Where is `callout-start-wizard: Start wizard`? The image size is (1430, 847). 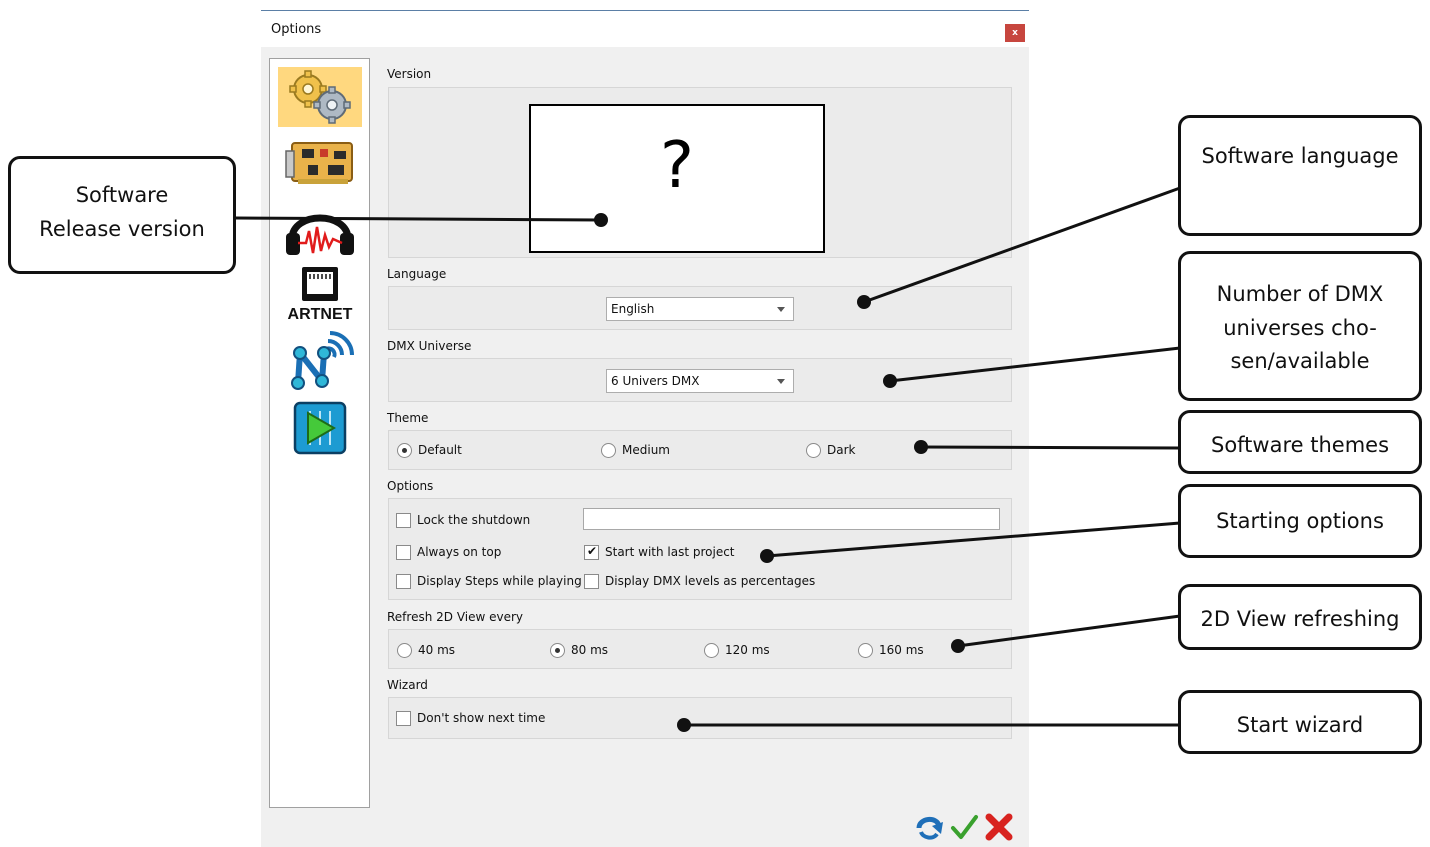 callout-start-wizard: Start wizard is located at coordinates (1300, 722).